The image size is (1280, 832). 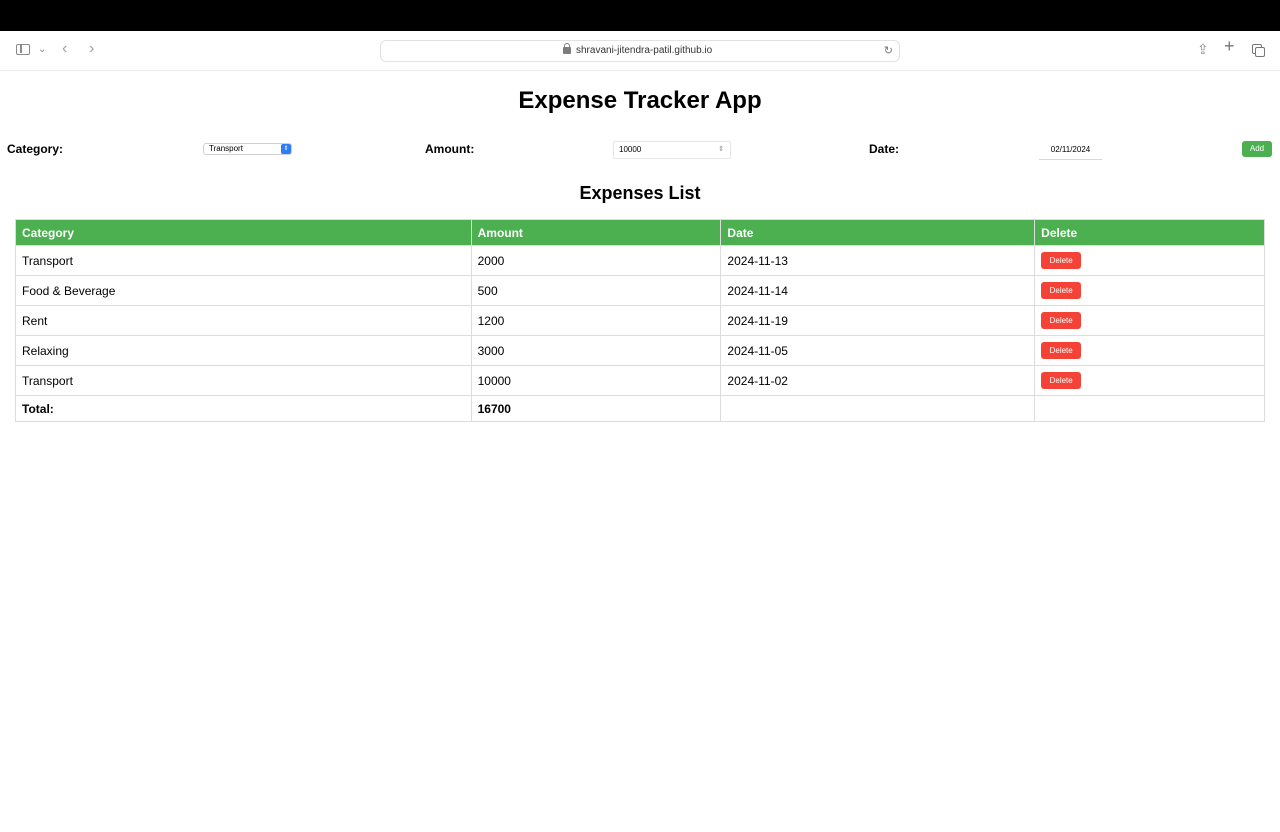 I want to click on table-header-row: Category Amount Date Delete, so click(x=640, y=232).